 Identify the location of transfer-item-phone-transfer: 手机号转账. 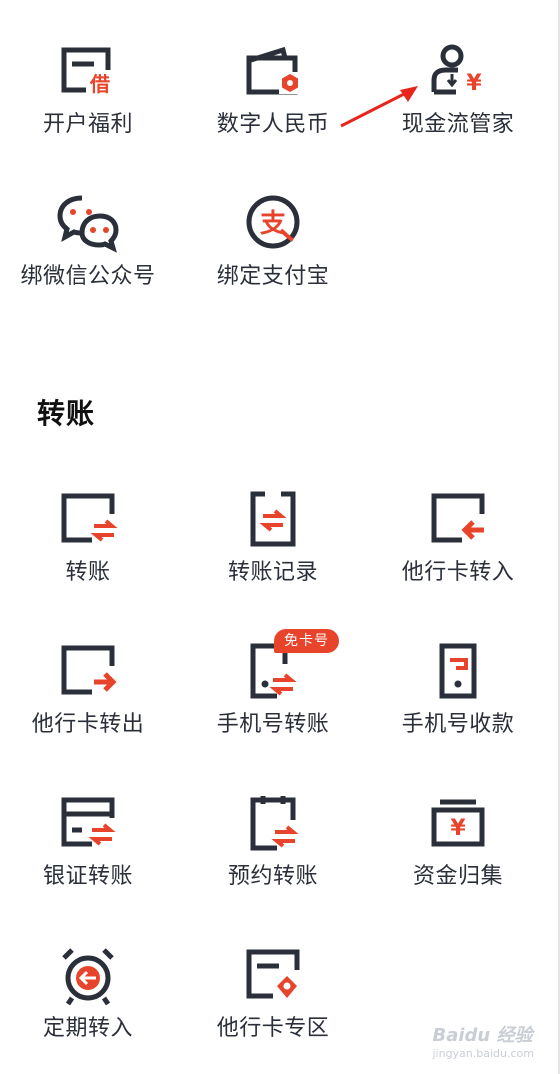
(273, 690).